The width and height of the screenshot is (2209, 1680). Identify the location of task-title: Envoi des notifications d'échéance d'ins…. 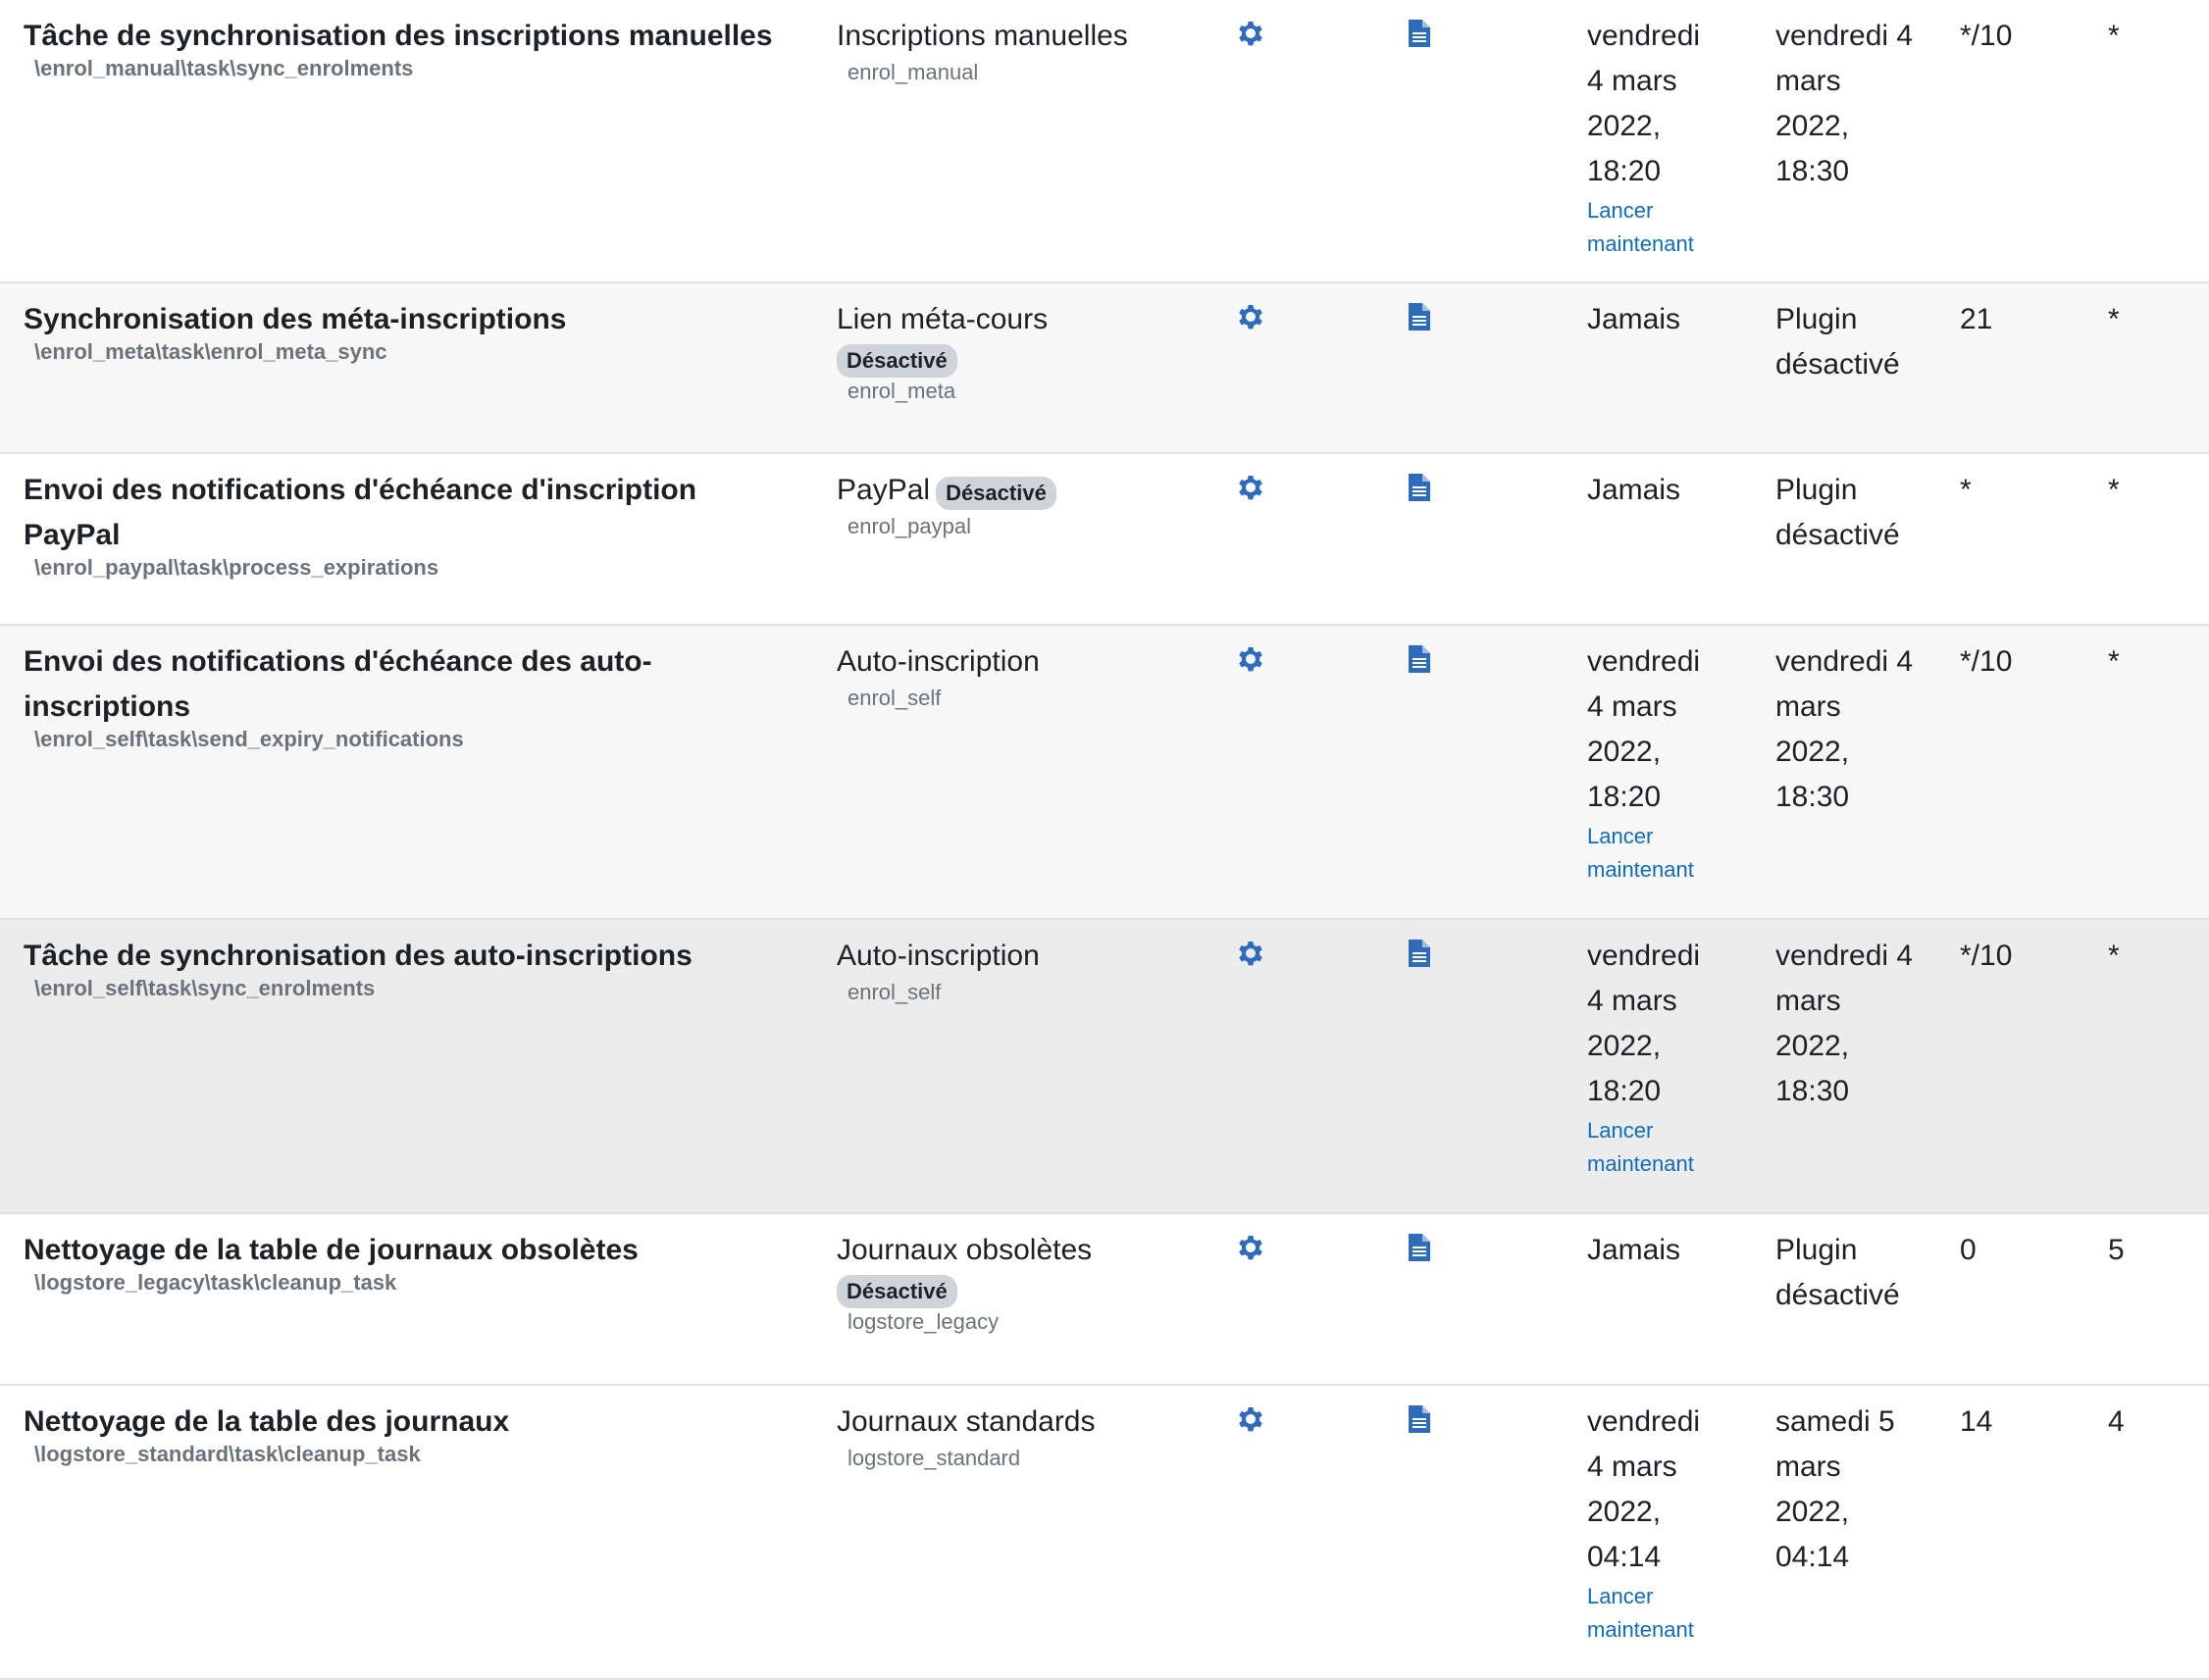
(360, 490).